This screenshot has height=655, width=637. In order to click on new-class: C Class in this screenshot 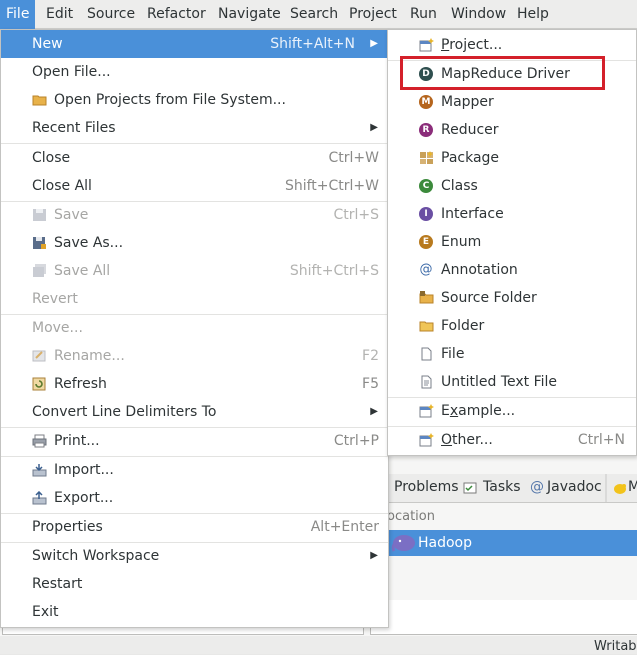, I will do `click(512, 186)`.